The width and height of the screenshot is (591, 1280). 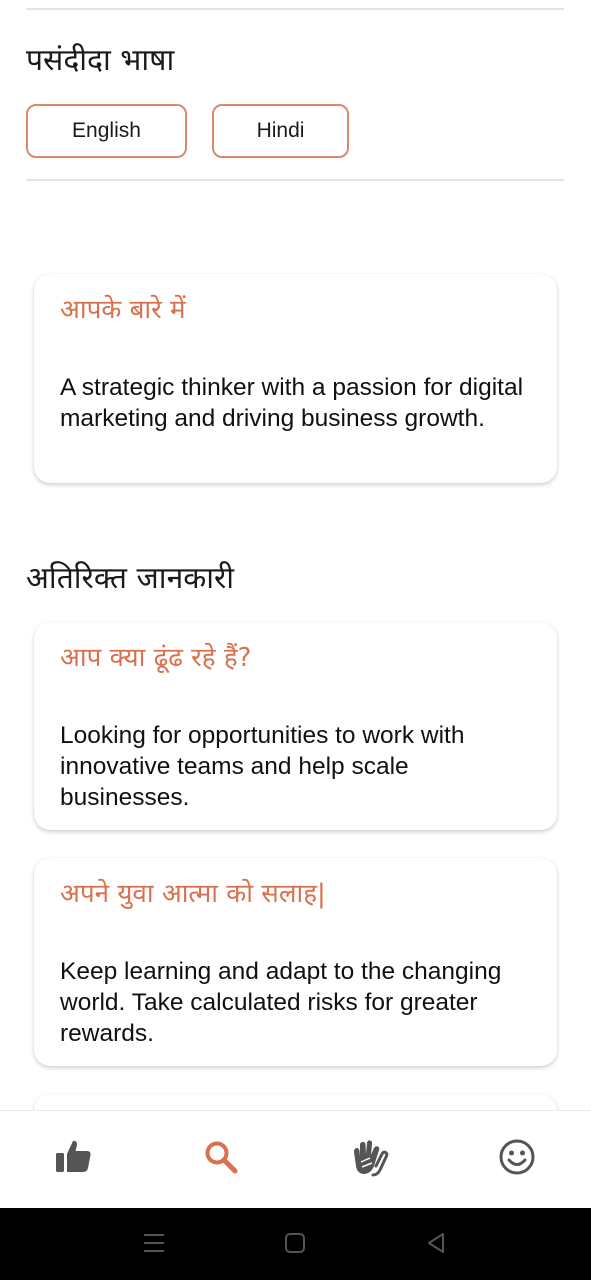 I want to click on nav-wave, so click(x=369, y=1159).